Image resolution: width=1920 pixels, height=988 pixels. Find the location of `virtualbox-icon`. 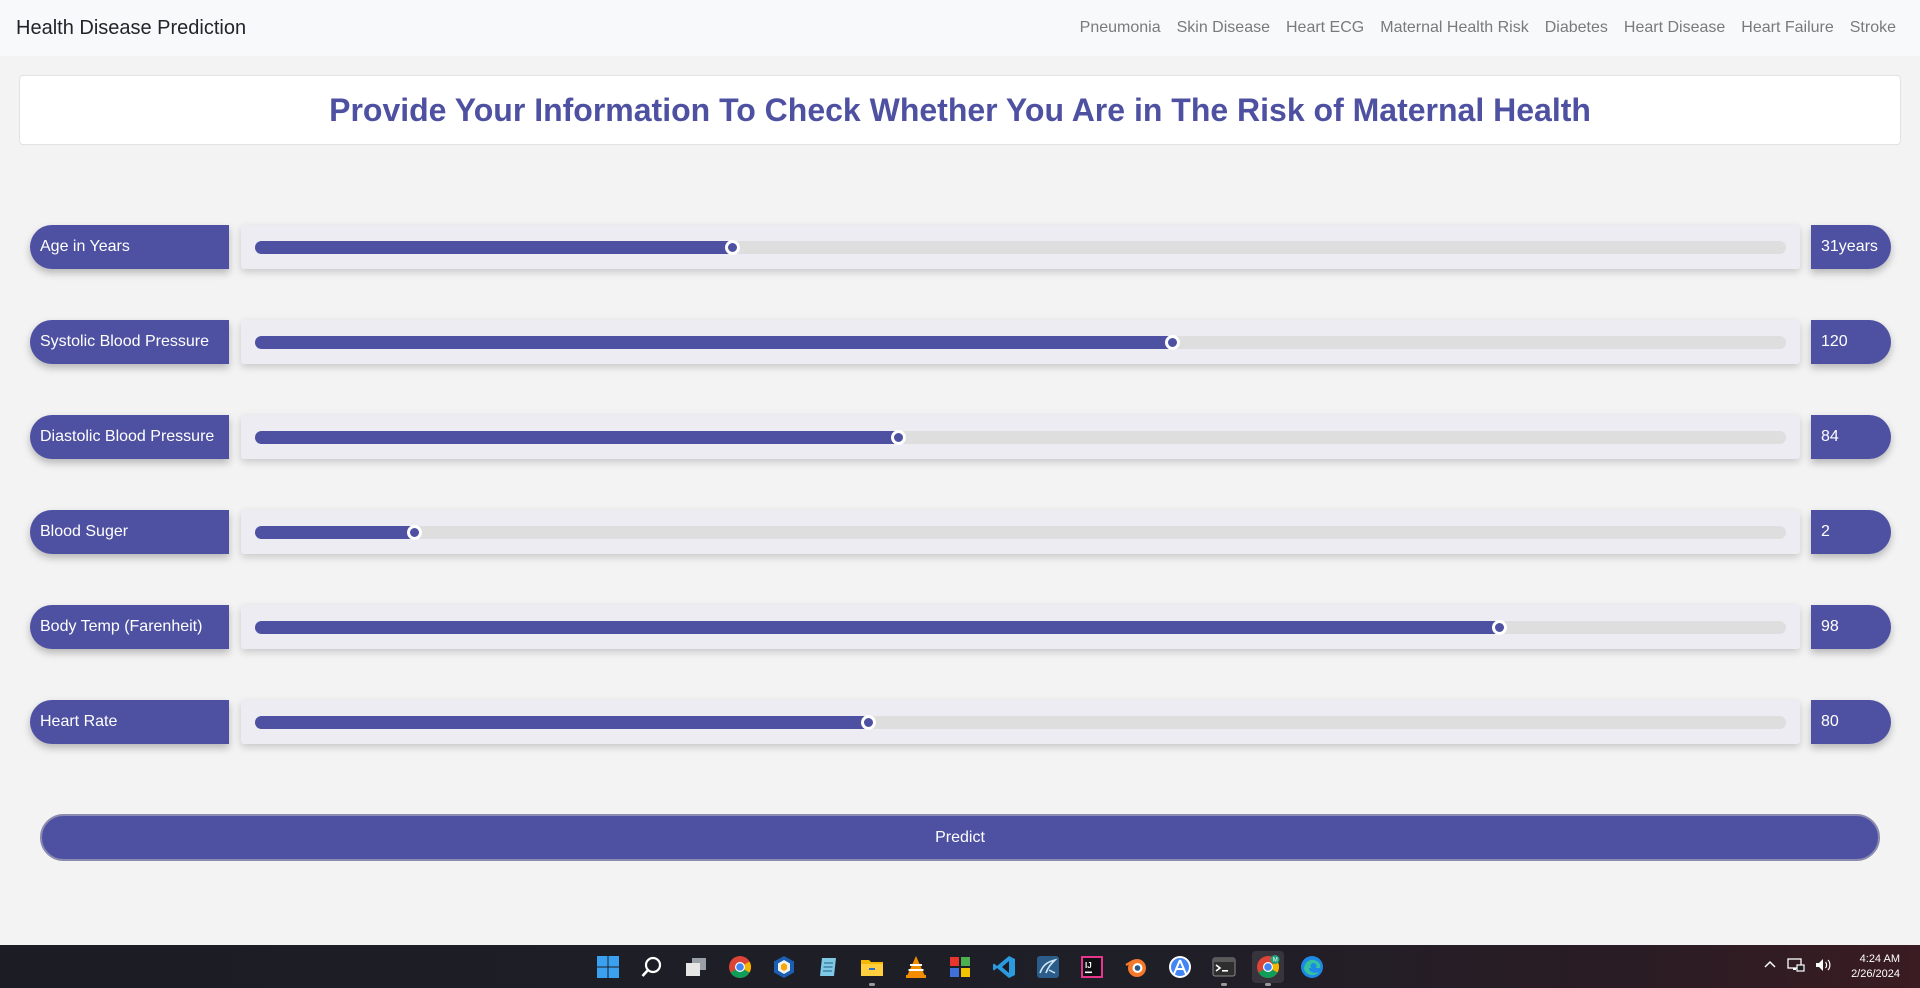

virtualbox-icon is located at coordinates (784, 967).